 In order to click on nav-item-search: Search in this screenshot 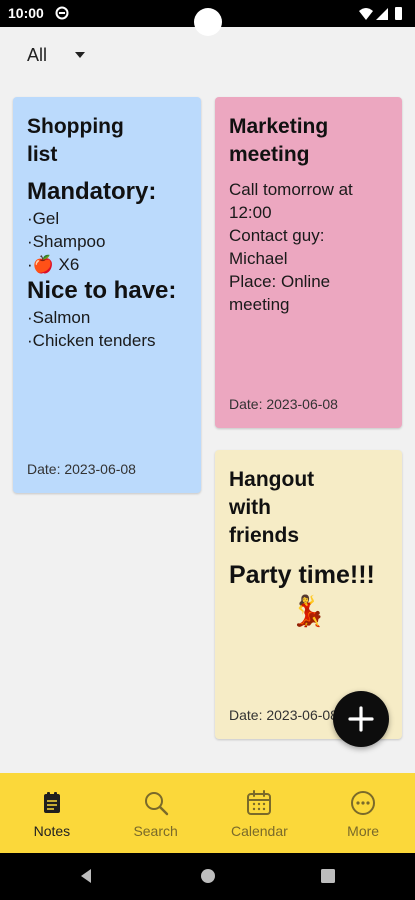, I will do `click(156, 813)`.